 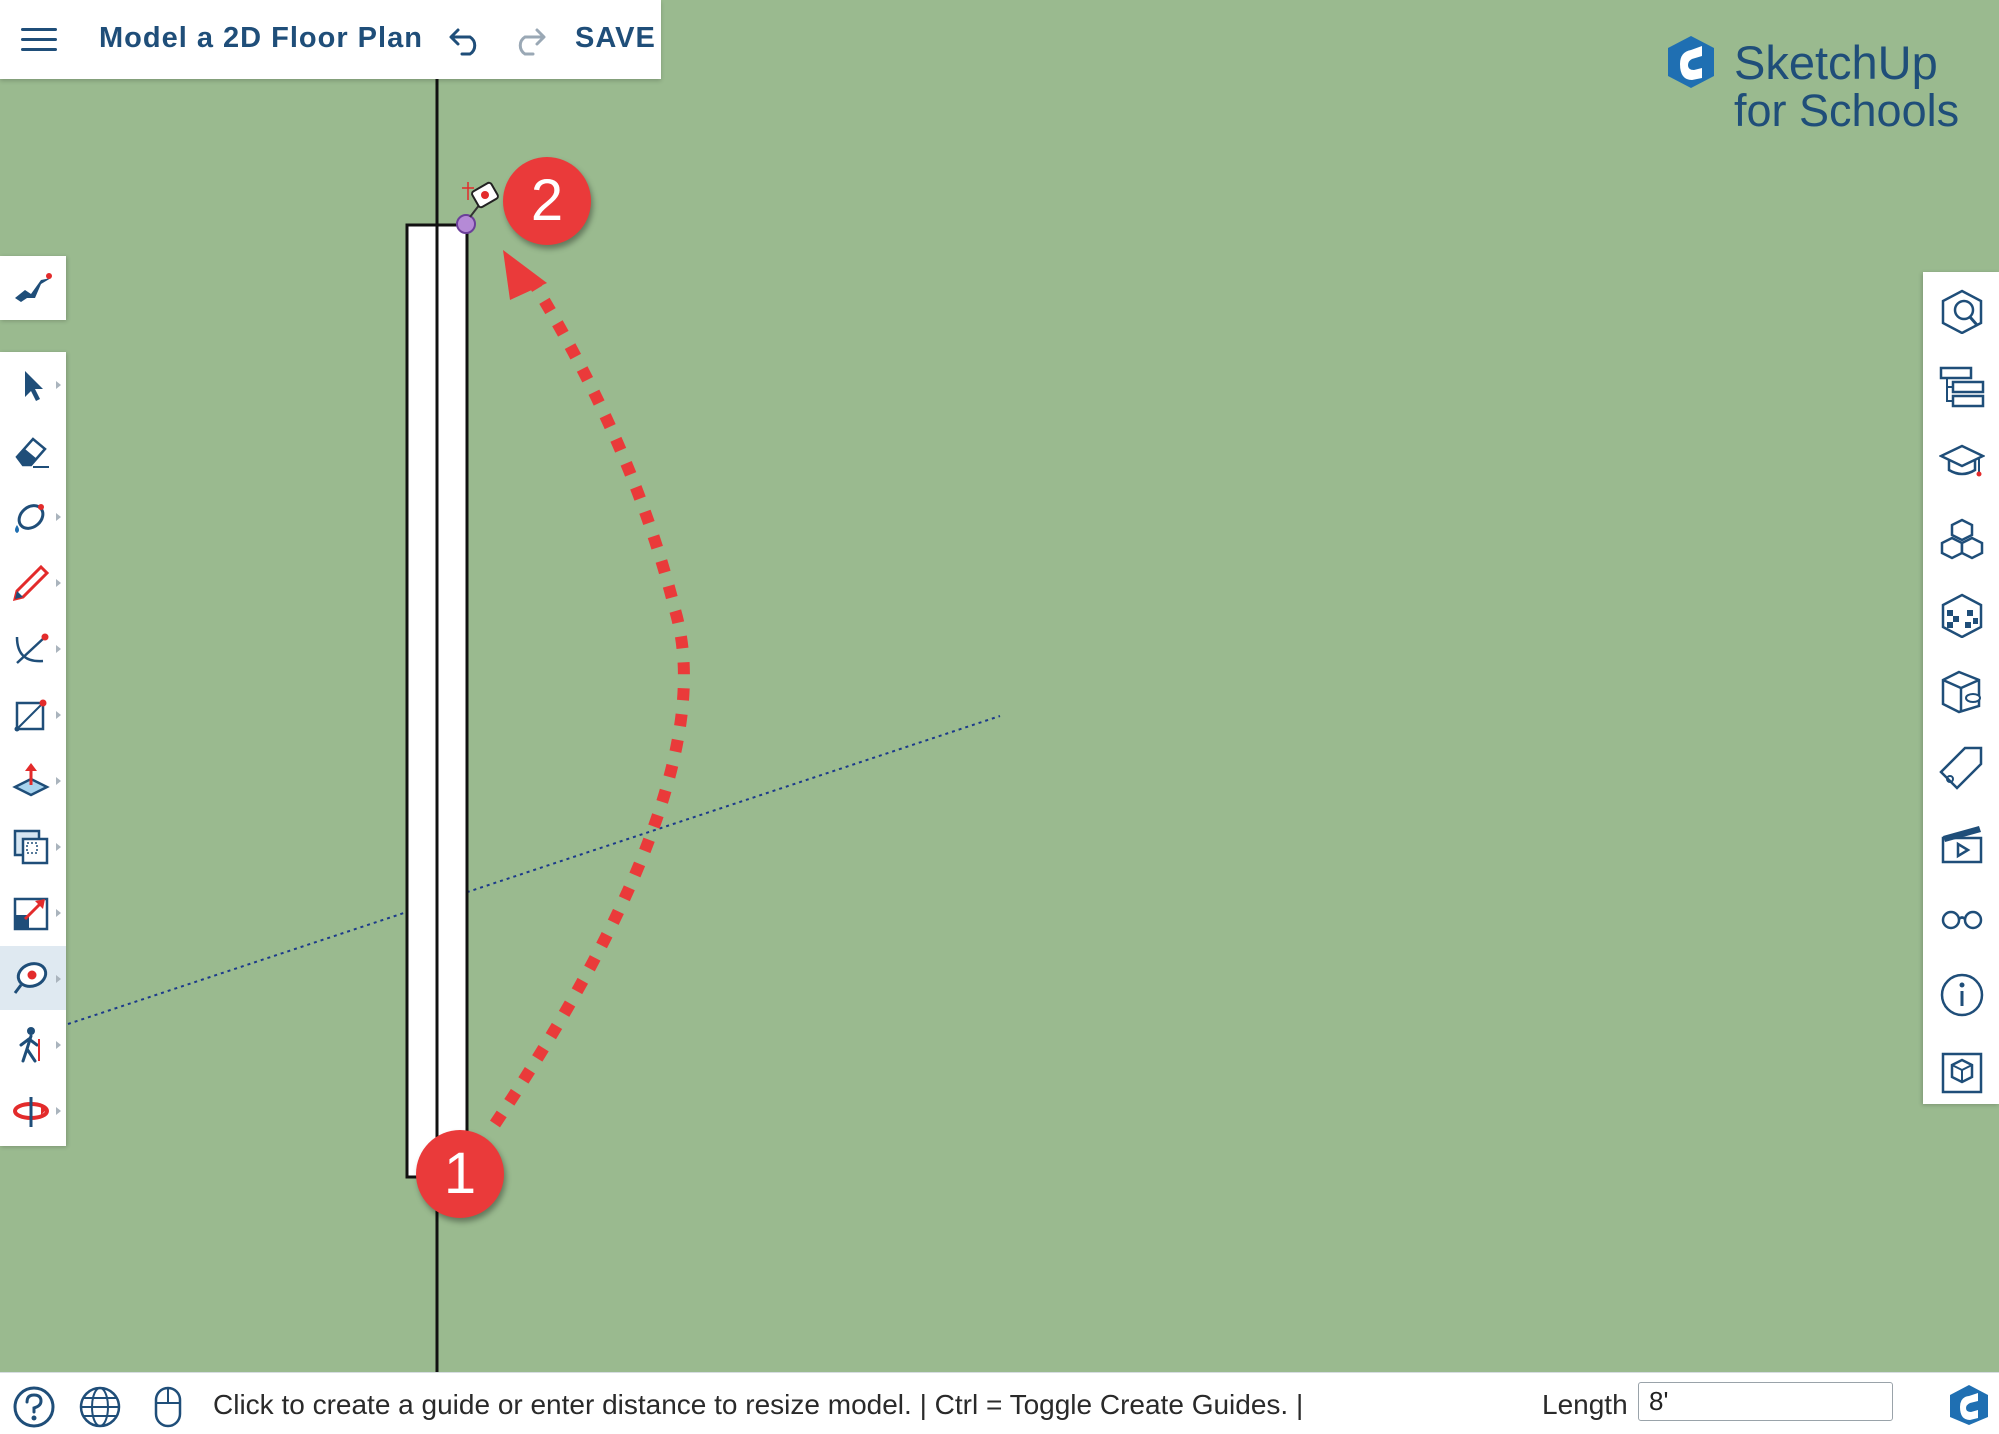 I want to click on orbit-icon, so click(x=31, y=1112).